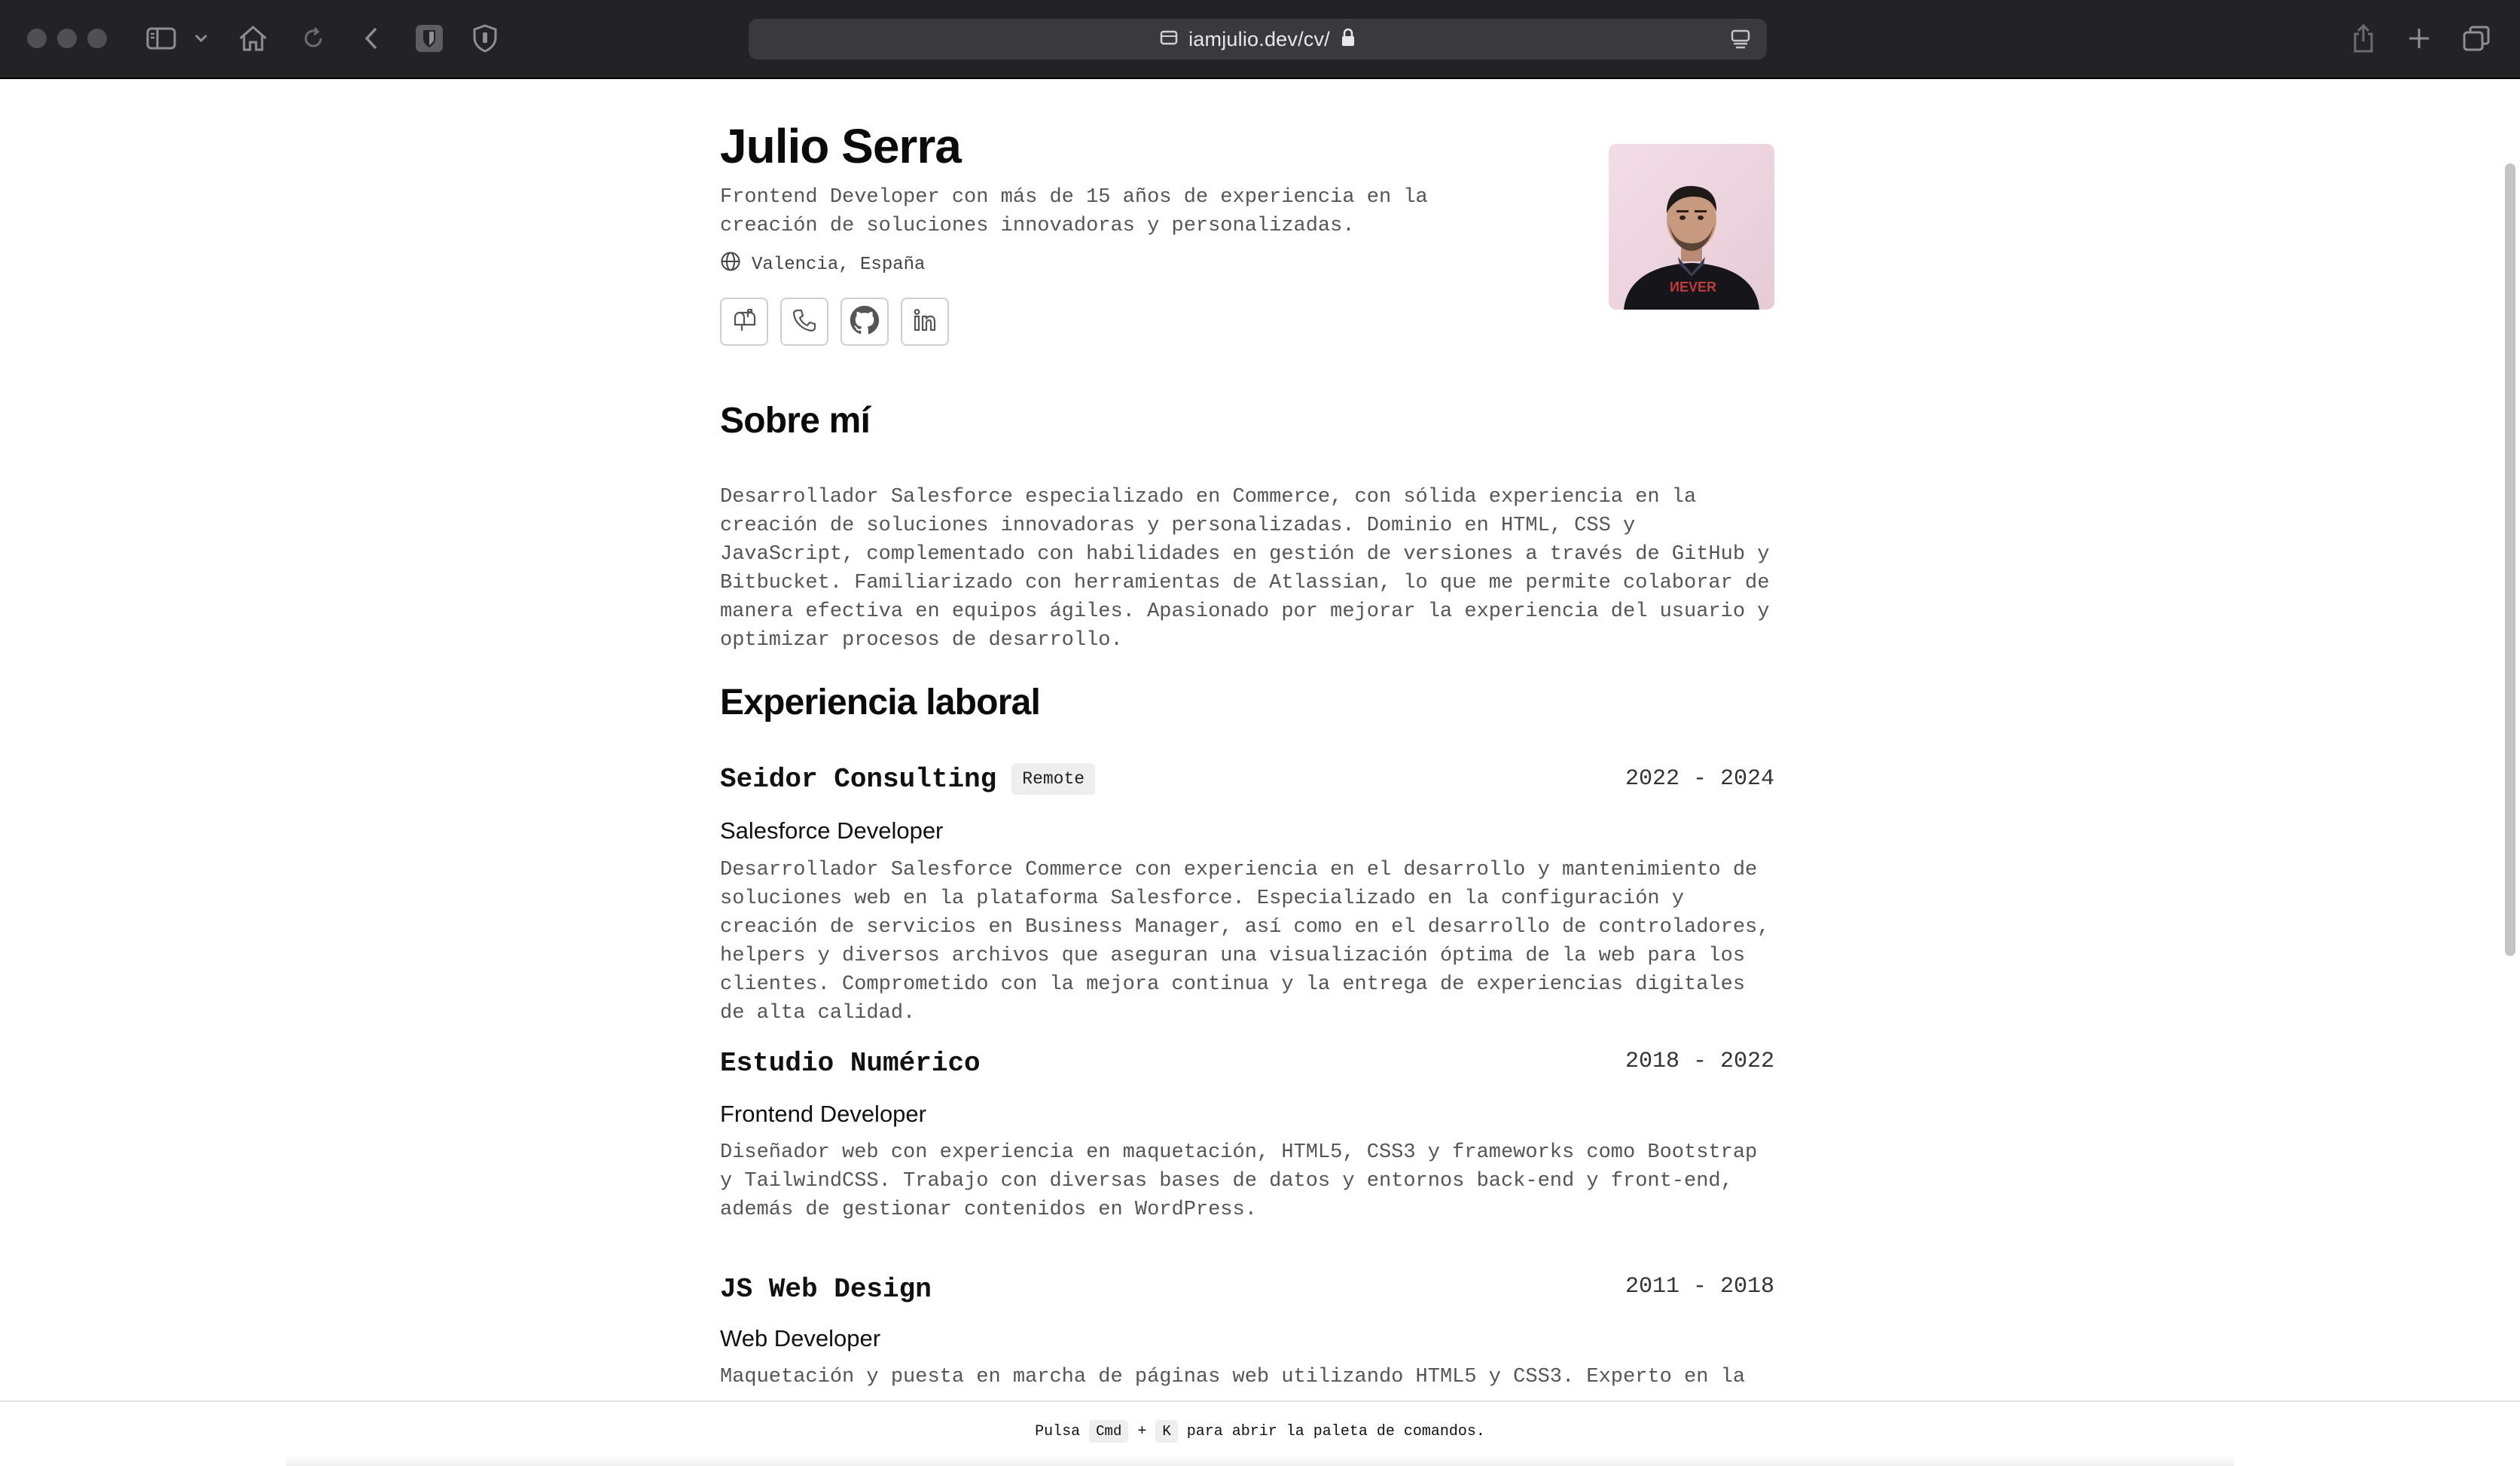  What do you see at coordinates (429, 38) in the screenshot?
I see `bitwarden-icon` at bounding box center [429, 38].